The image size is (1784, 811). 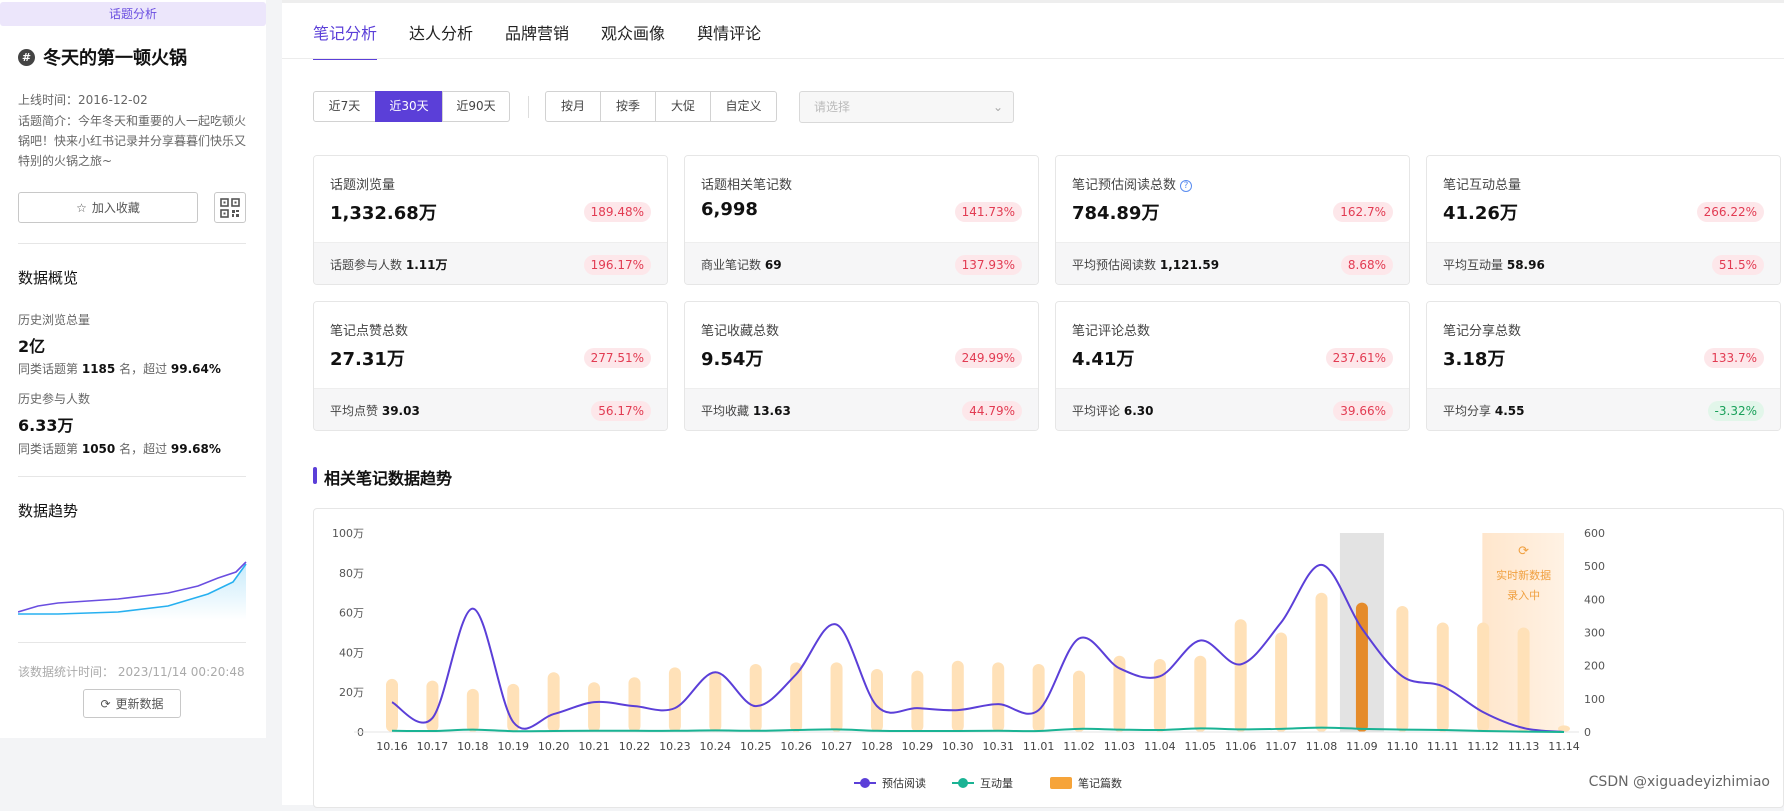 I want to click on range-30d-button: 近30天, so click(x=409, y=106).